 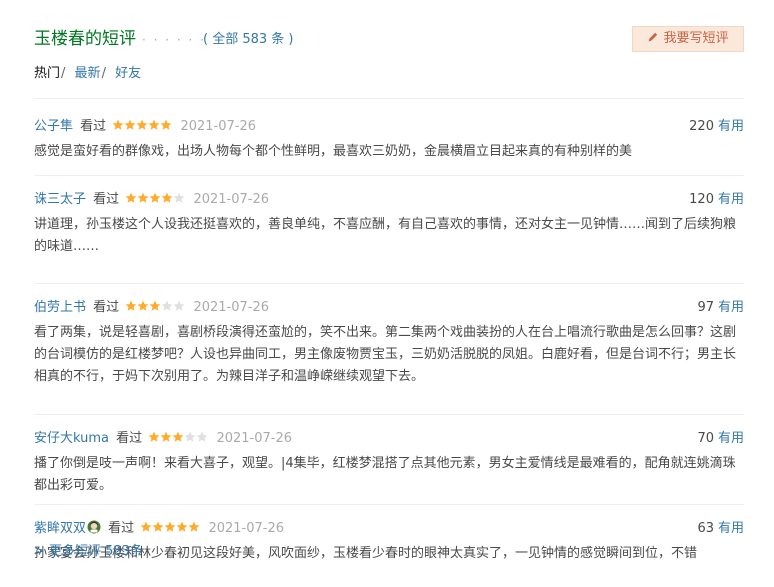 What do you see at coordinates (705, 438) in the screenshot?
I see `vote-count: 70` at bounding box center [705, 438].